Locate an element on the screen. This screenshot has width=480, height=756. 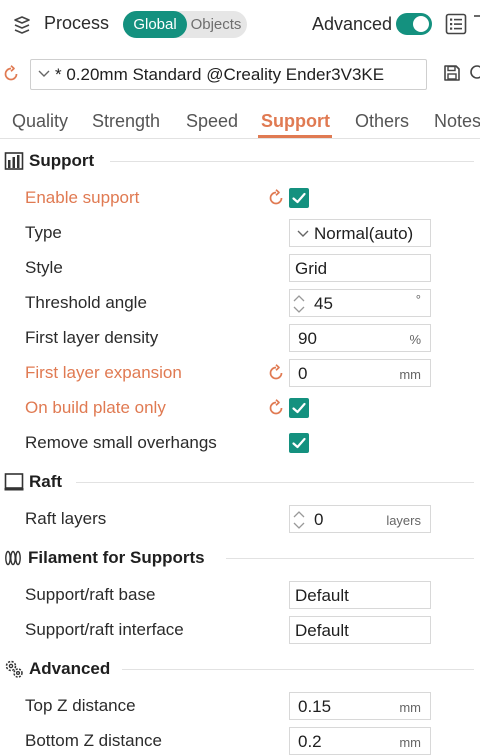
enable-support-checkbox is located at coordinates (299, 198).